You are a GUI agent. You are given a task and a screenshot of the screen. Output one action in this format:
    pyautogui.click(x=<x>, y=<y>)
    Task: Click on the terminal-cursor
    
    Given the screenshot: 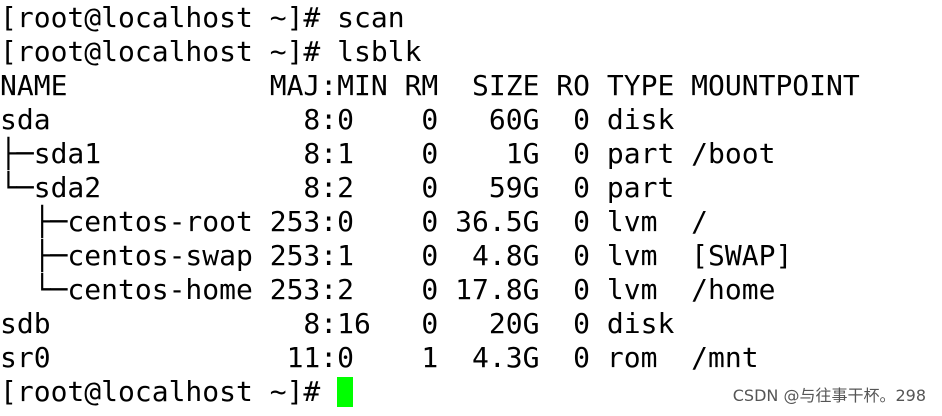 What is the action you would take?
    pyautogui.click(x=345, y=392)
    